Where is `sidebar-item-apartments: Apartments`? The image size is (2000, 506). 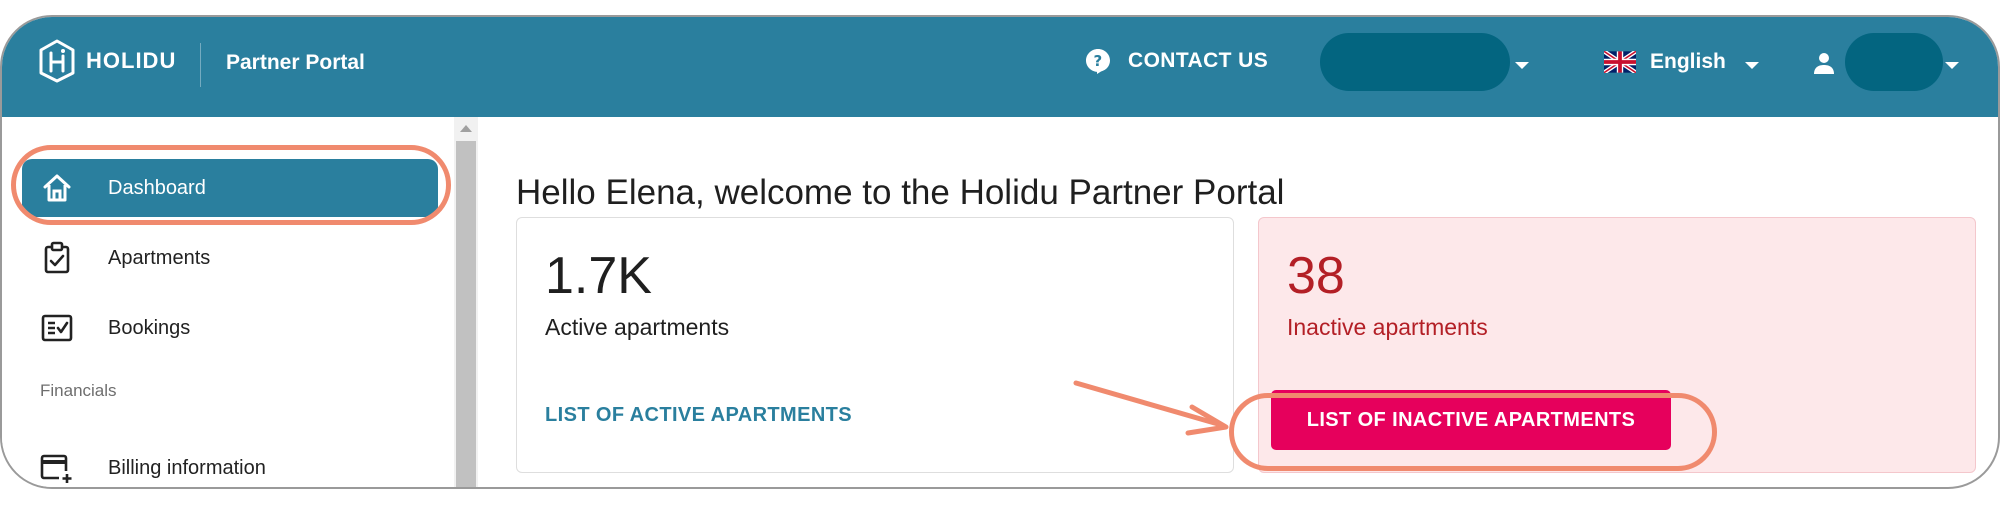 sidebar-item-apartments: Apartments is located at coordinates (230, 258).